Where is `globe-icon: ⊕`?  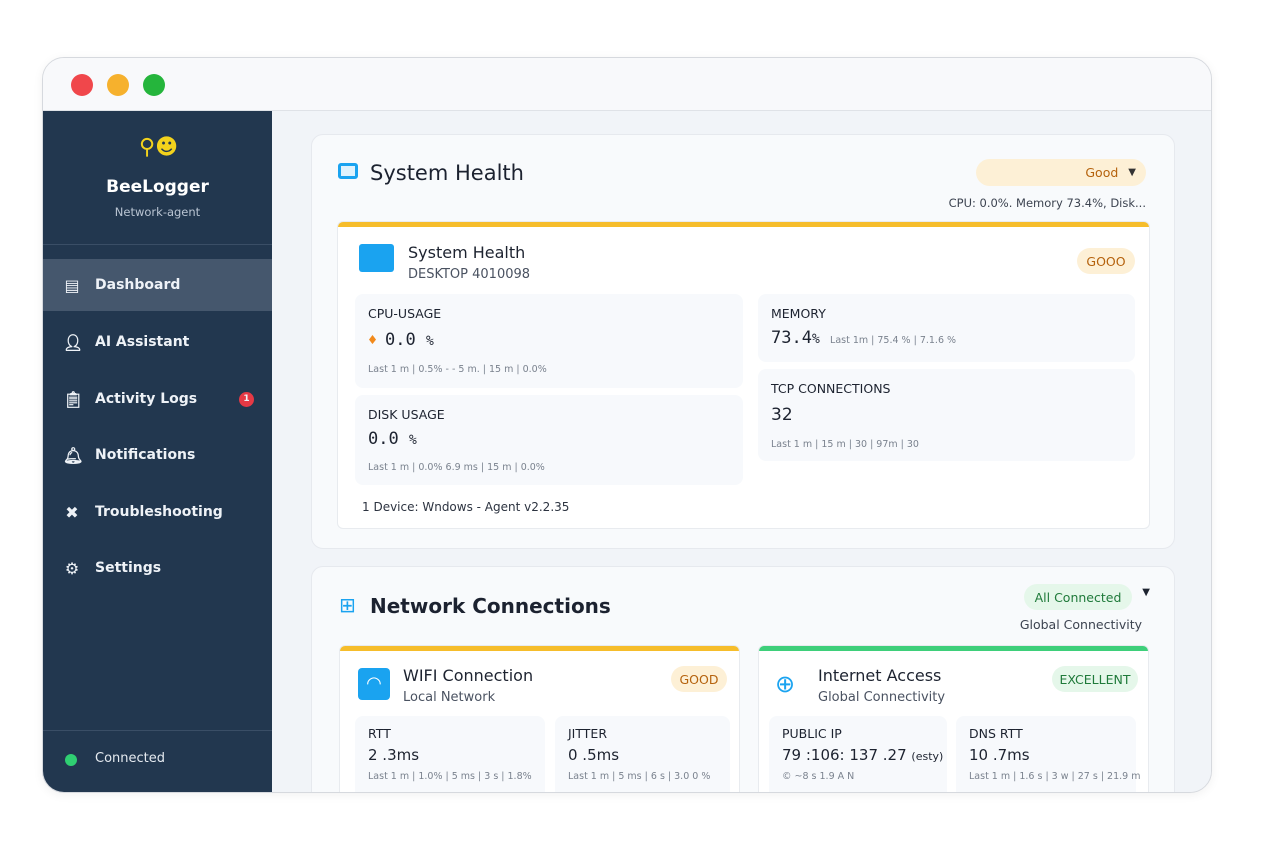 globe-icon: ⊕ is located at coordinates (785, 684).